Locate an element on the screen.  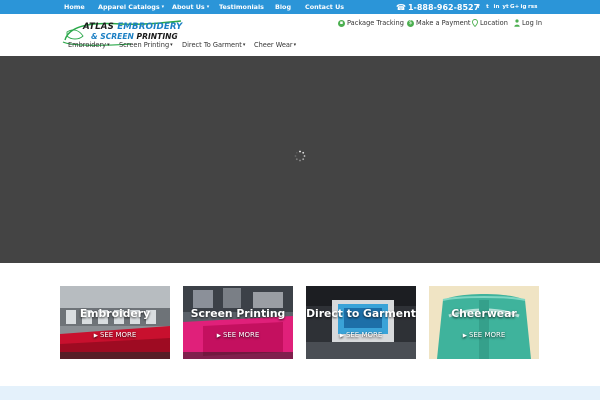
main-nav-label: Cheer Wear is located at coordinates (273, 45).